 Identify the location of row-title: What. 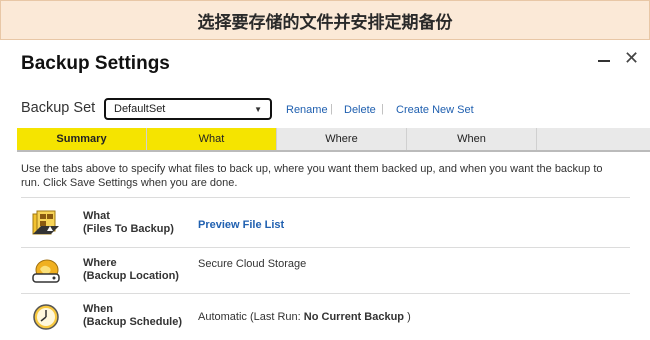
(96, 216).